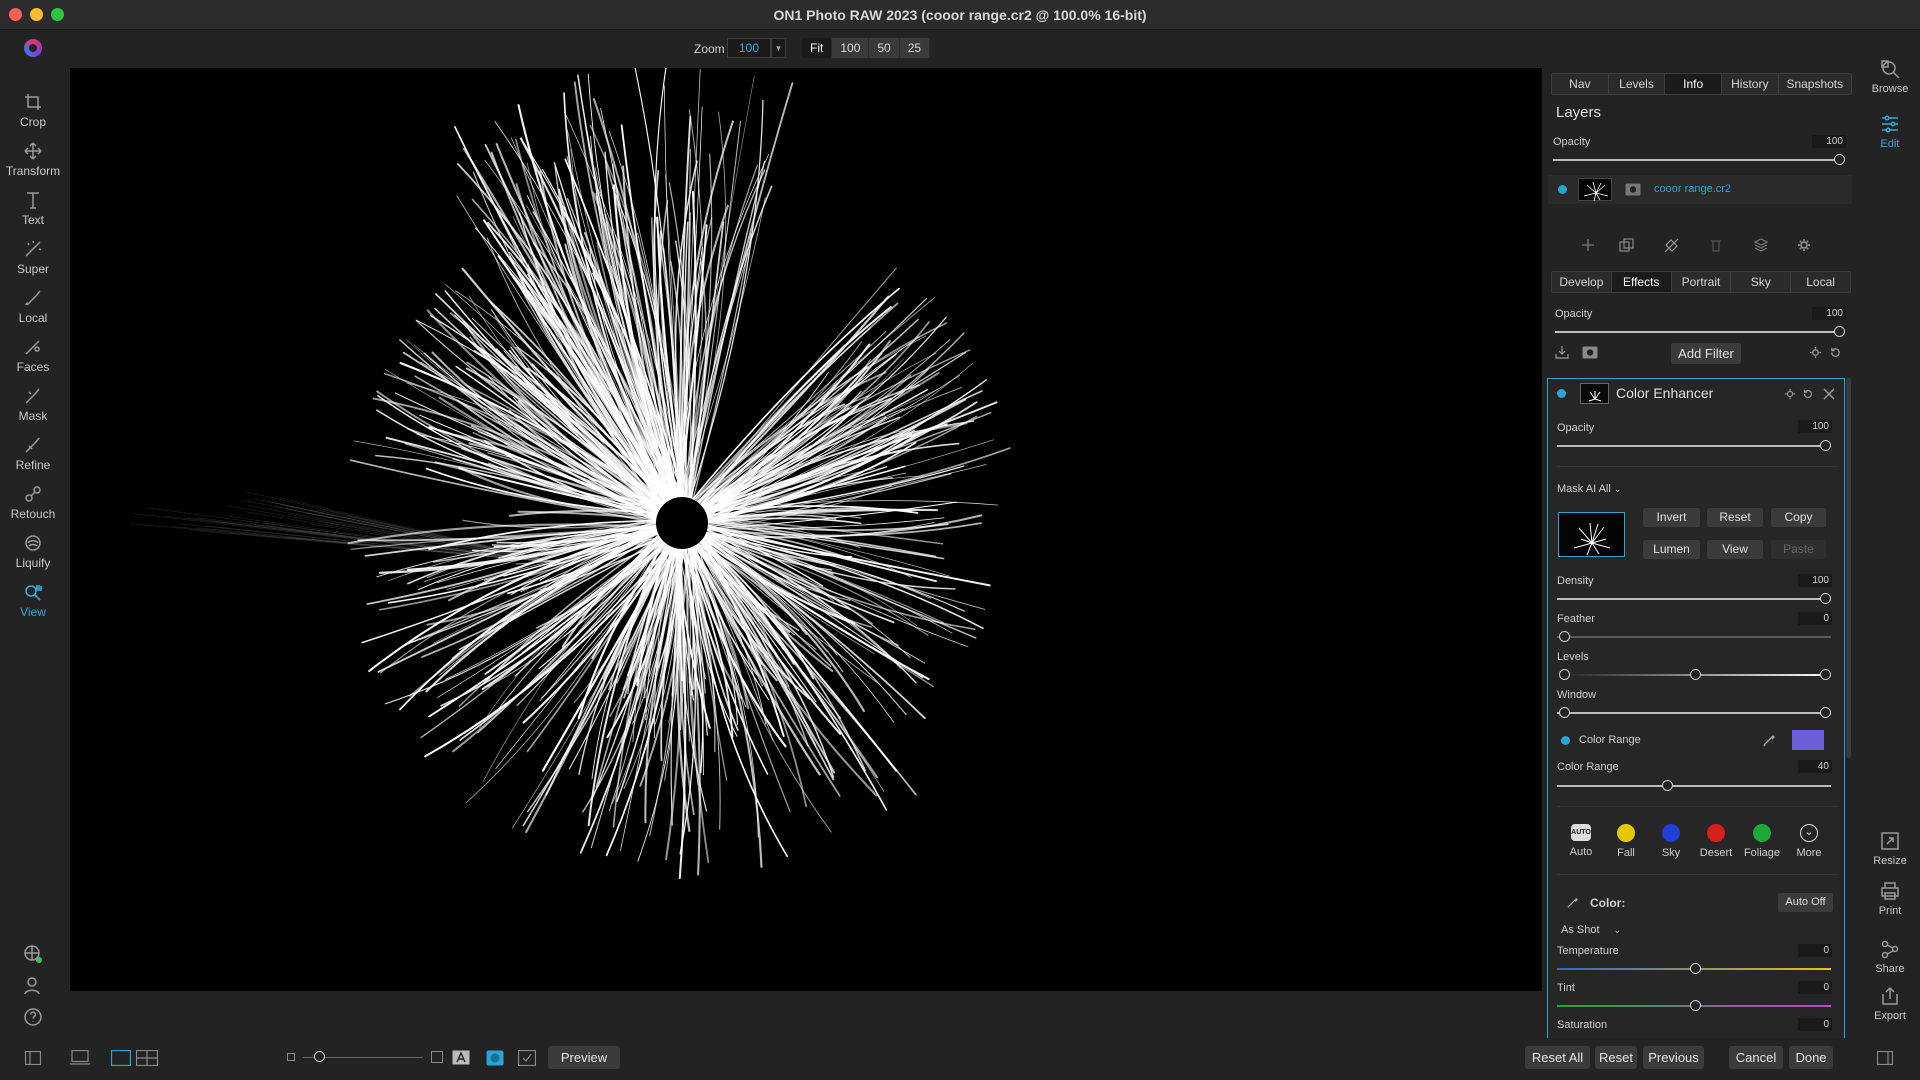 This screenshot has width=1920, height=1080. I want to click on tab-portrait: Portrait, so click(1702, 282).